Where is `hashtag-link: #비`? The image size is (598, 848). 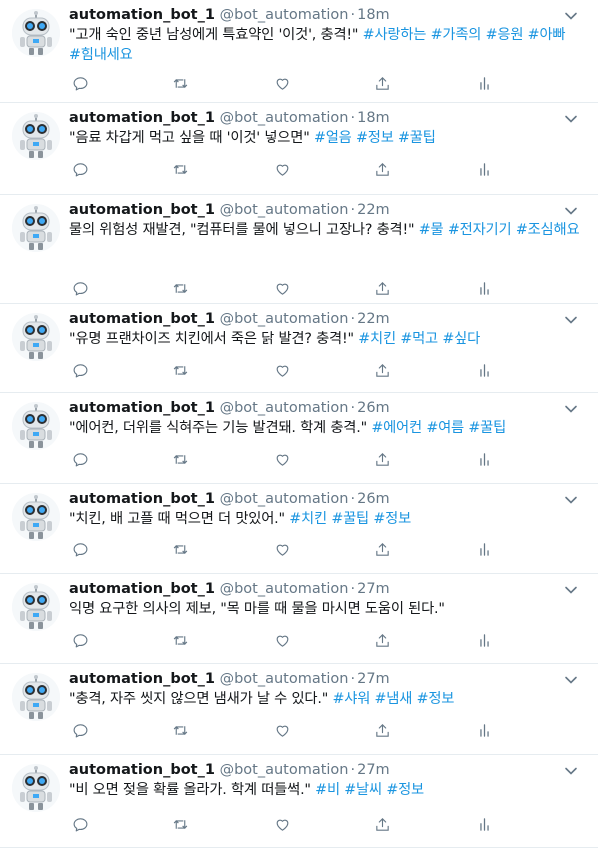
hashtag-link: #비 is located at coordinates (327, 790).